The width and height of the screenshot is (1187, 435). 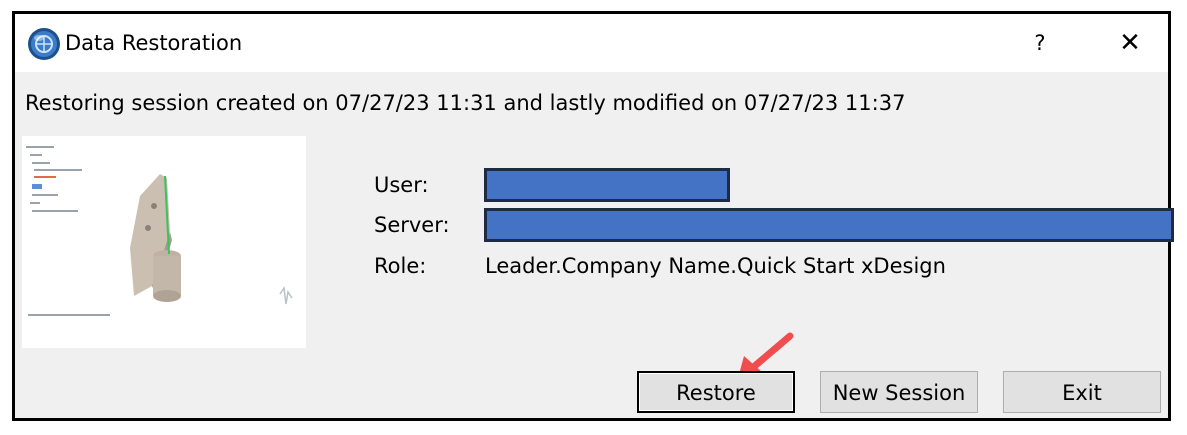 I want to click on help-button: ?, so click(x=1040, y=43).